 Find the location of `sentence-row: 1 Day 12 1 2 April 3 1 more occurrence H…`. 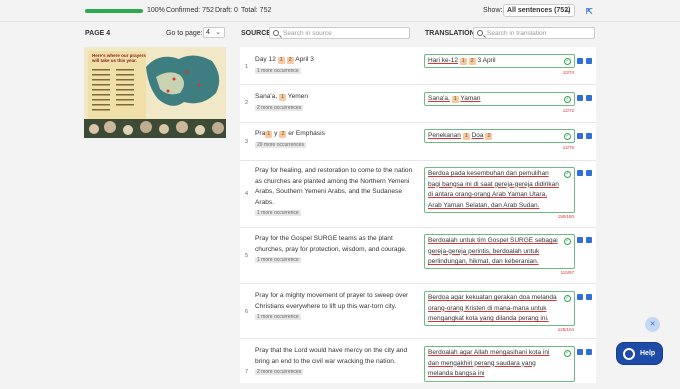

sentence-row: 1 Day 12 1 2 April 3 1 more occurrence H… is located at coordinates (418, 66).